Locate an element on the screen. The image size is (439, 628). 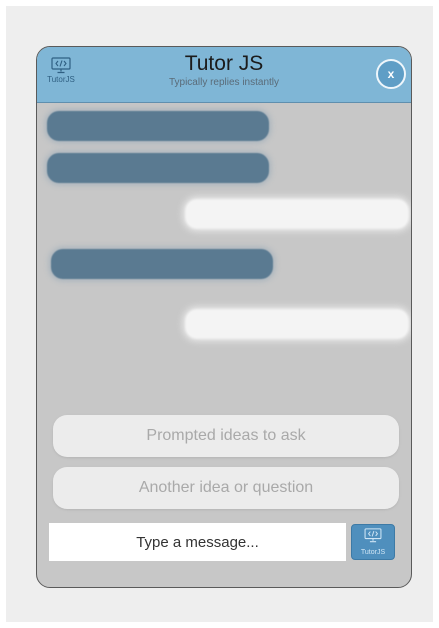
close-icon: x is located at coordinates (391, 74).